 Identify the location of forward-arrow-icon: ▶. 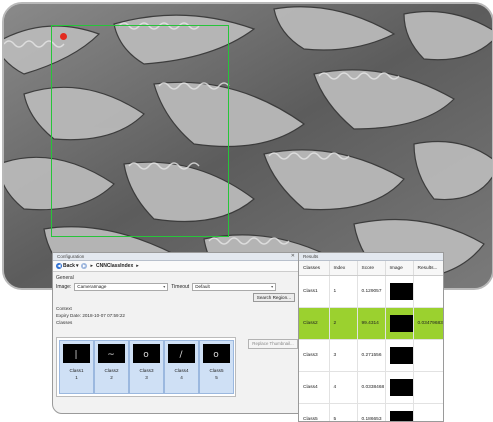
(84, 266).